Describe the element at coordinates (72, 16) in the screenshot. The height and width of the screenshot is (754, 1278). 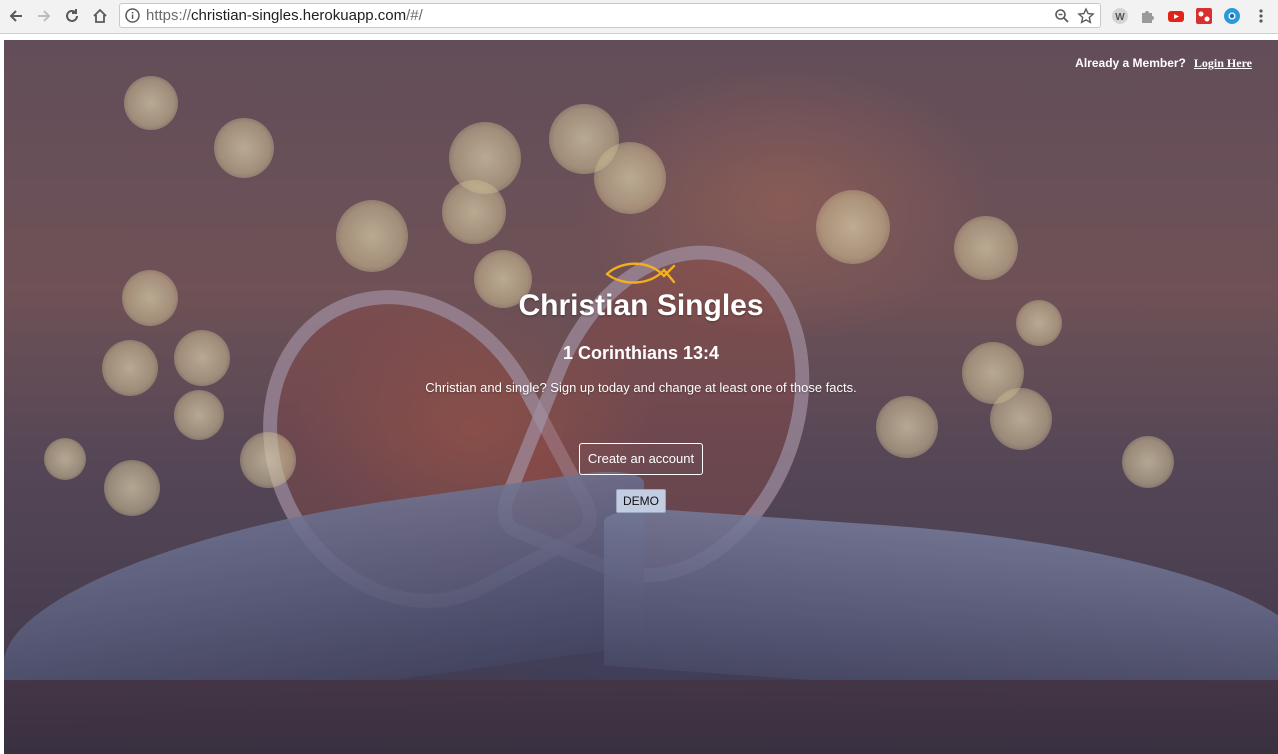
I see `reload-icon` at that location.